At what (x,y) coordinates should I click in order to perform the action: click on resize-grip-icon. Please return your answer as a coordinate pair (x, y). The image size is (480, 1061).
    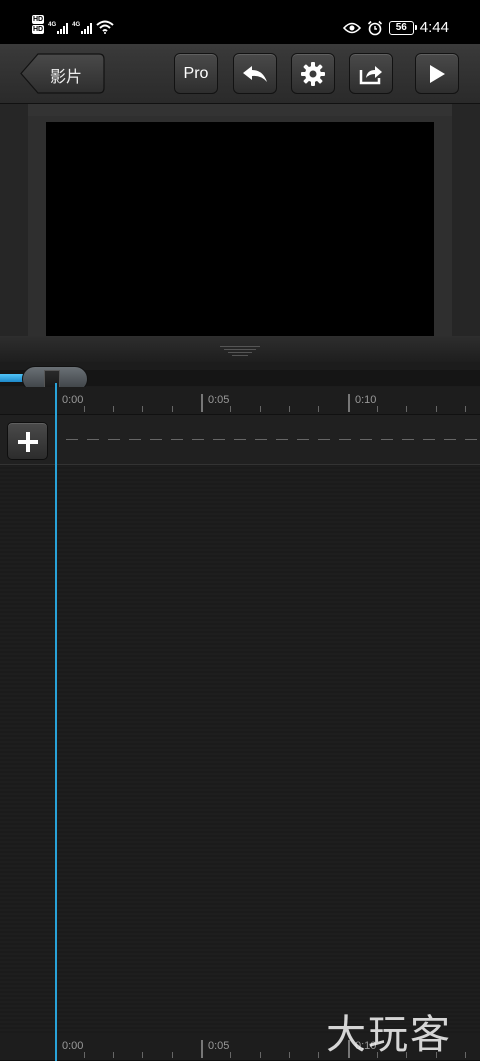
    Looking at the image, I should click on (240, 352).